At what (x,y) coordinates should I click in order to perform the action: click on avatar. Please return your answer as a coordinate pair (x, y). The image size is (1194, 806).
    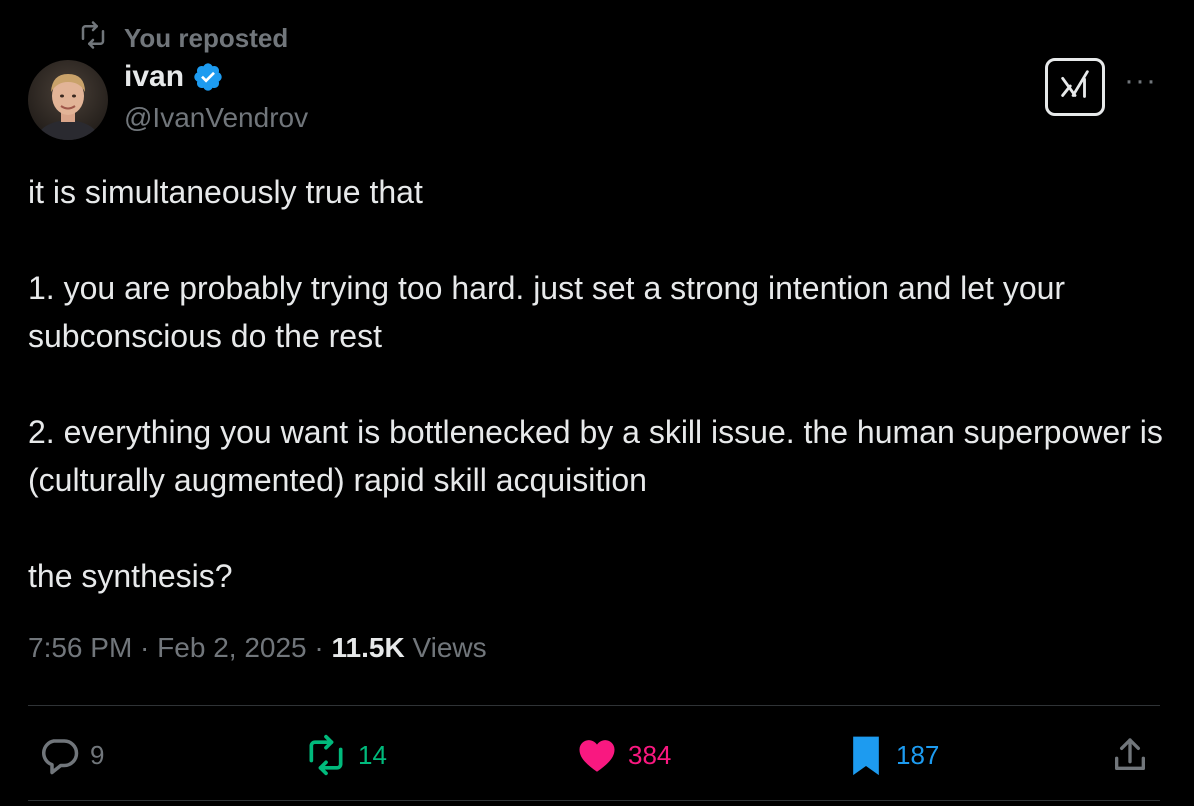
    Looking at the image, I should click on (68, 100).